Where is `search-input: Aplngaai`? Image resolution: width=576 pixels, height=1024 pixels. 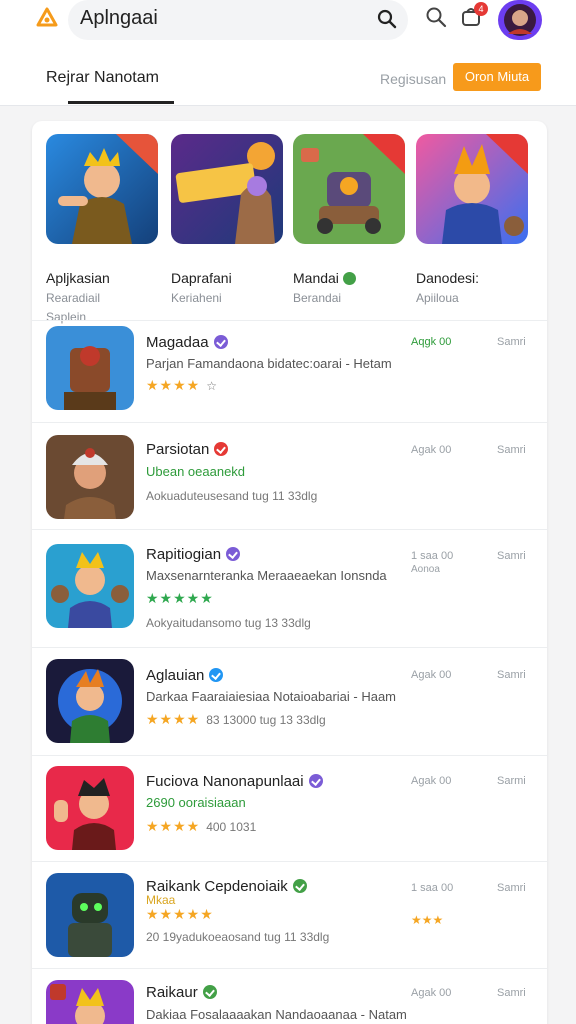
search-input: Aplngaai is located at coordinates (119, 18).